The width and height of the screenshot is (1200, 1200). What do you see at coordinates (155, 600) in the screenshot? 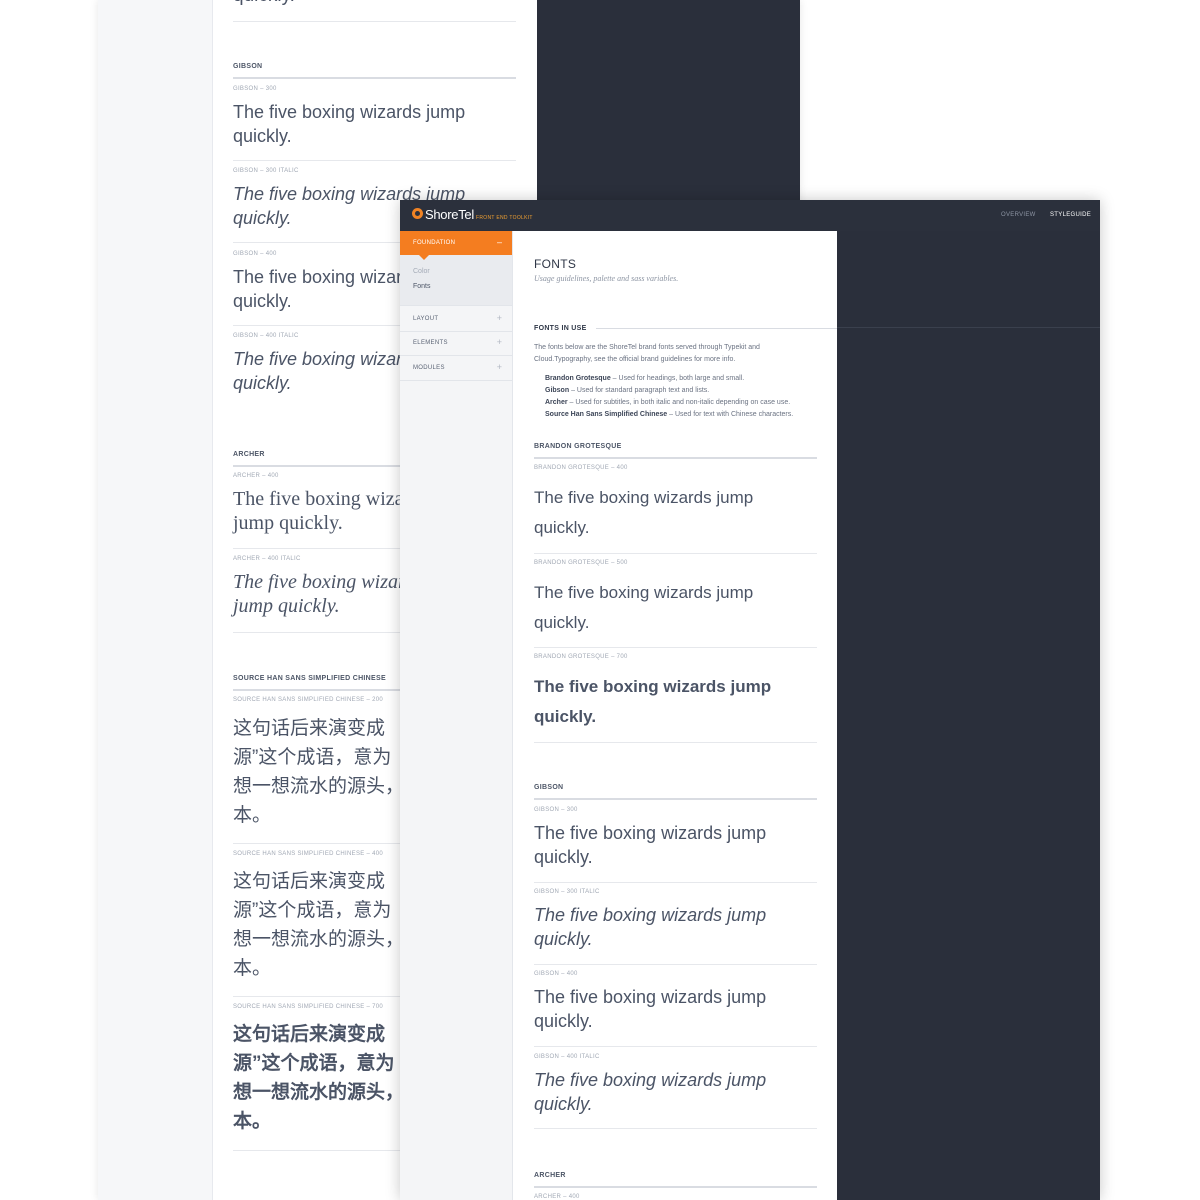
I see `background-sidebar` at bounding box center [155, 600].